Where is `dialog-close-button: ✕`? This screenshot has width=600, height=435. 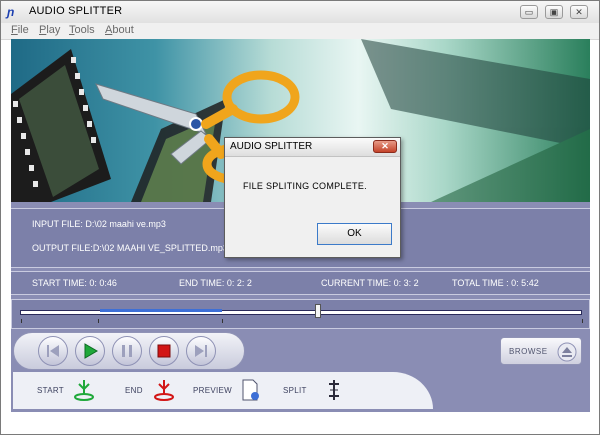 dialog-close-button: ✕ is located at coordinates (385, 146).